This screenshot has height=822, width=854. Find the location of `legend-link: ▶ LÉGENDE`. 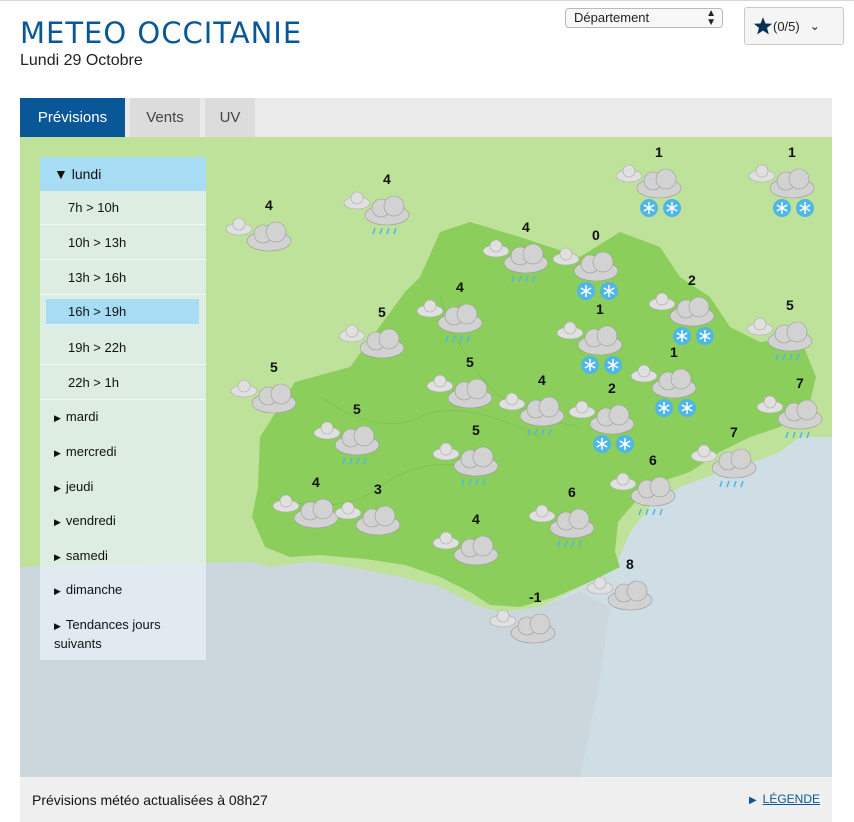

legend-link: ▶ LÉGENDE is located at coordinates (784, 799).